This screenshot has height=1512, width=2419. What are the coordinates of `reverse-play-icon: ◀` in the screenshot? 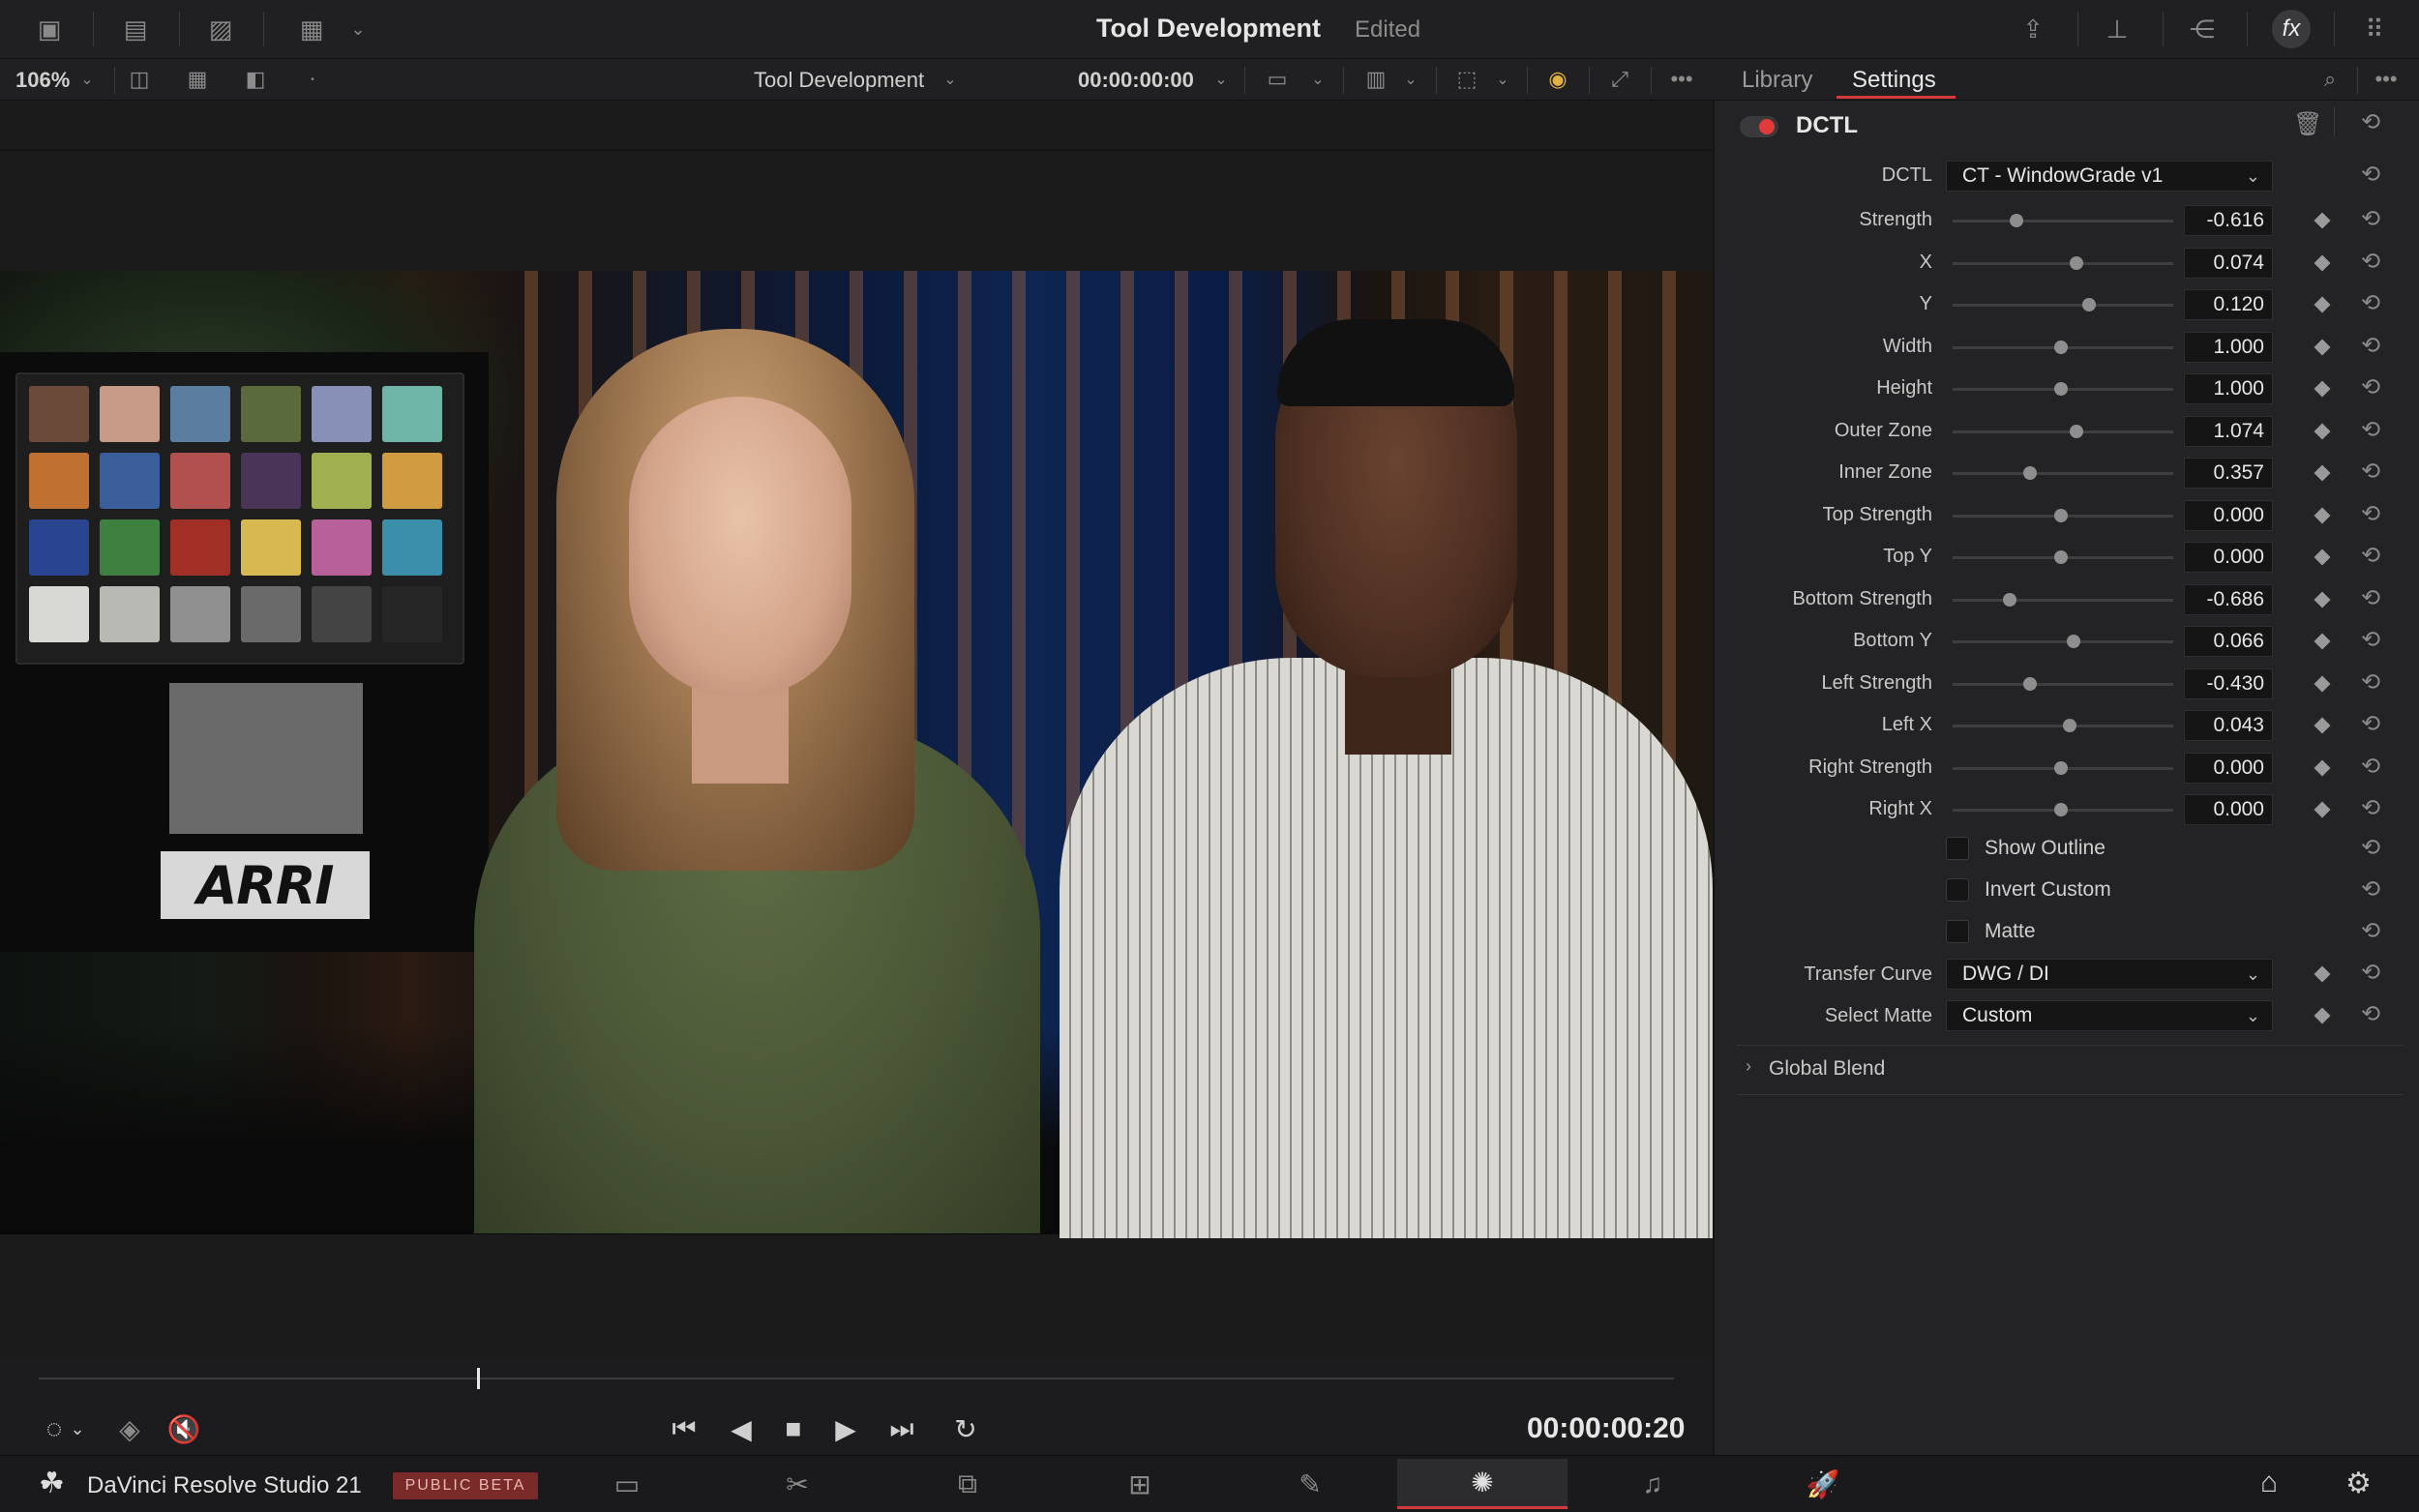 It's located at (741, 1428).